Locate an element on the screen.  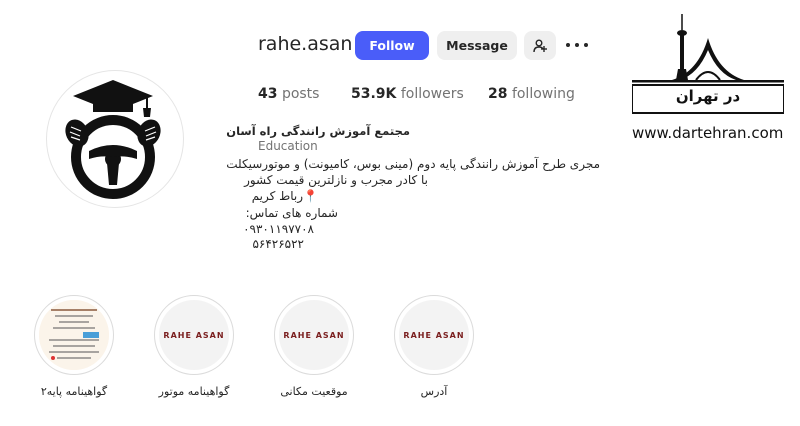
phone-number: ۰۹۳۰۱۱۹۷۷۰۸ is located at coordinates (278, 229).